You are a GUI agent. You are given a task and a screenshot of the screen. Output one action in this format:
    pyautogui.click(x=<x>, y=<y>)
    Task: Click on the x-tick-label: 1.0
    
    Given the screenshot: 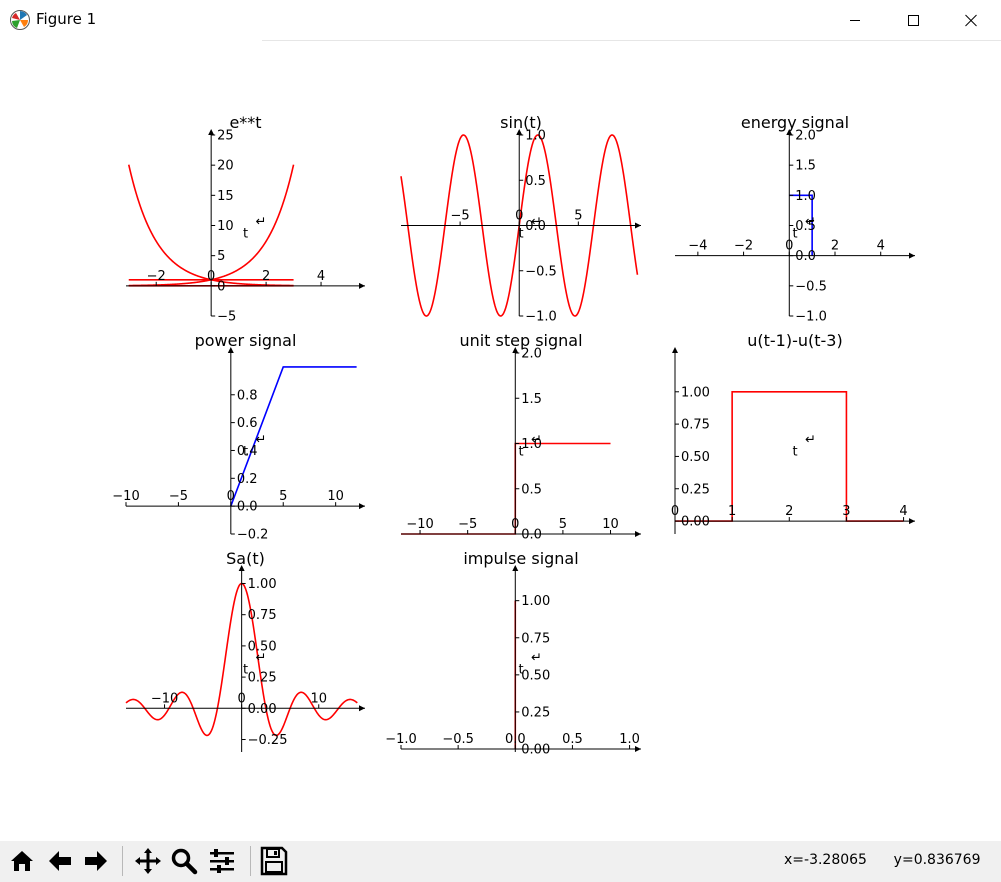 What is the action you would take?
    pyautogui.click(x=629, y=739)
    